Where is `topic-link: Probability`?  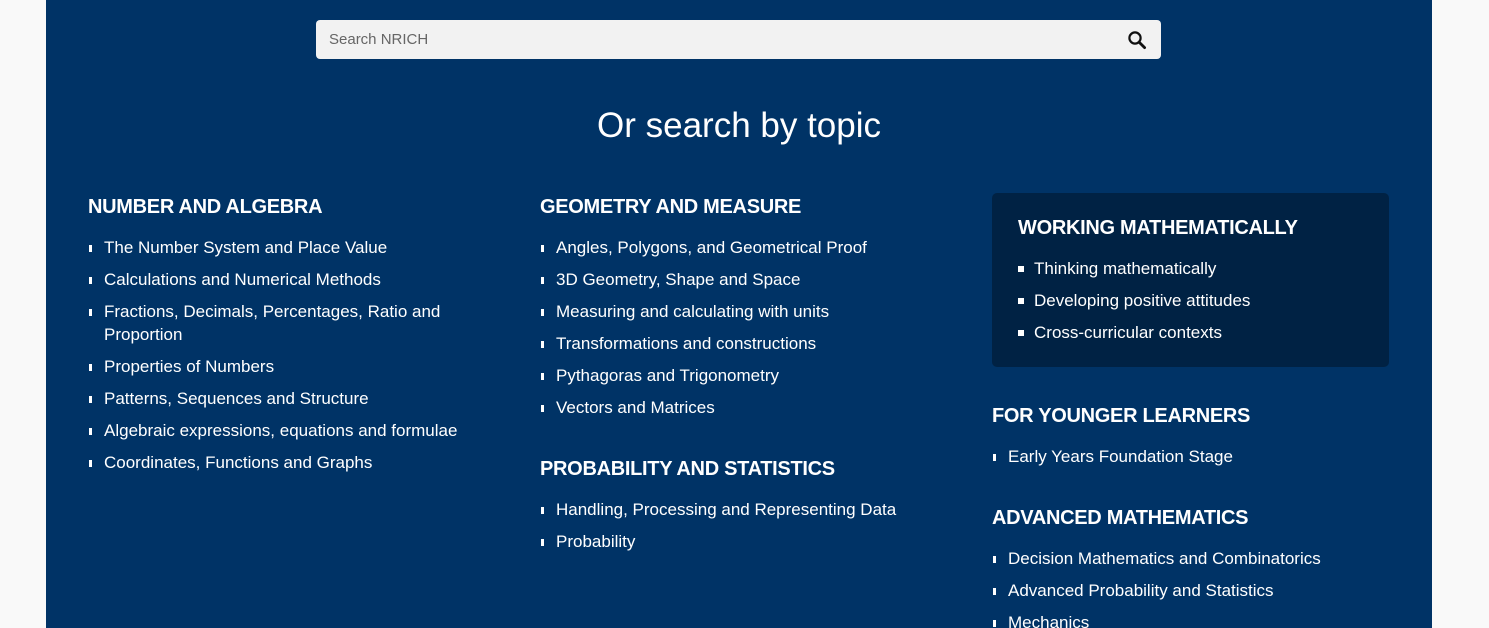 topic-link: Probability is located at coordinates (595, 541).